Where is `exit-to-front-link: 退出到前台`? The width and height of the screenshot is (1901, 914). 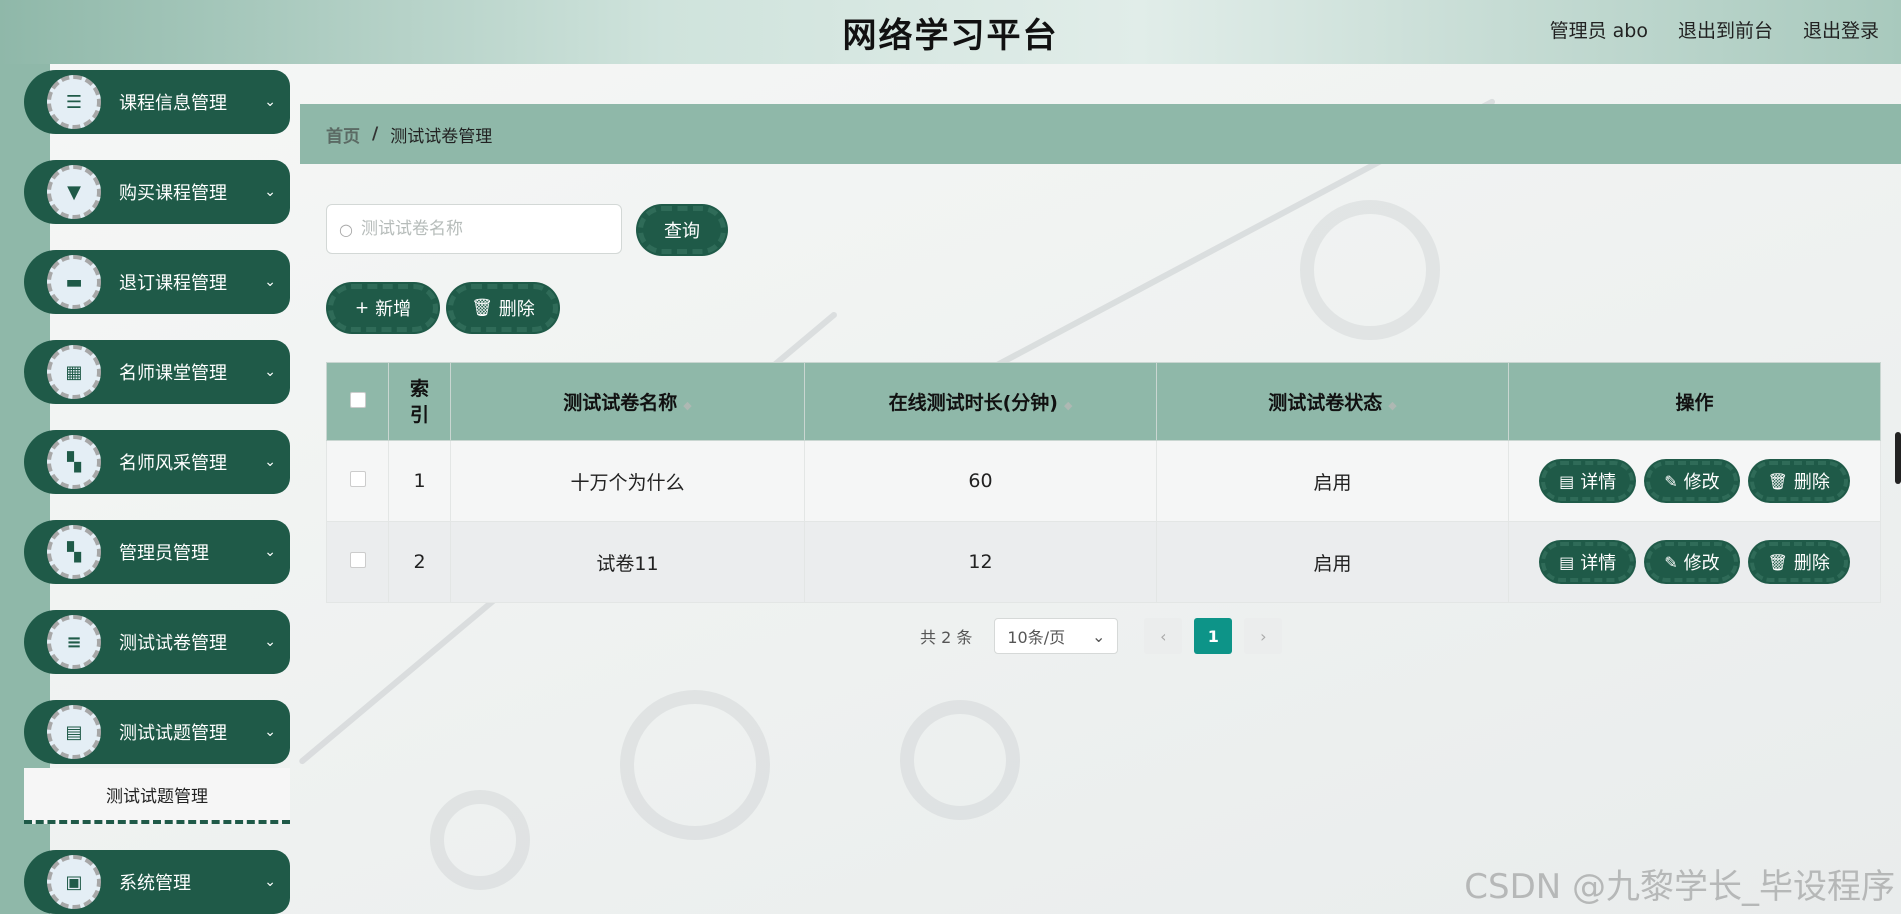
exit-to-front-link: 退出到前台 is located at coordinates (1725, 29).